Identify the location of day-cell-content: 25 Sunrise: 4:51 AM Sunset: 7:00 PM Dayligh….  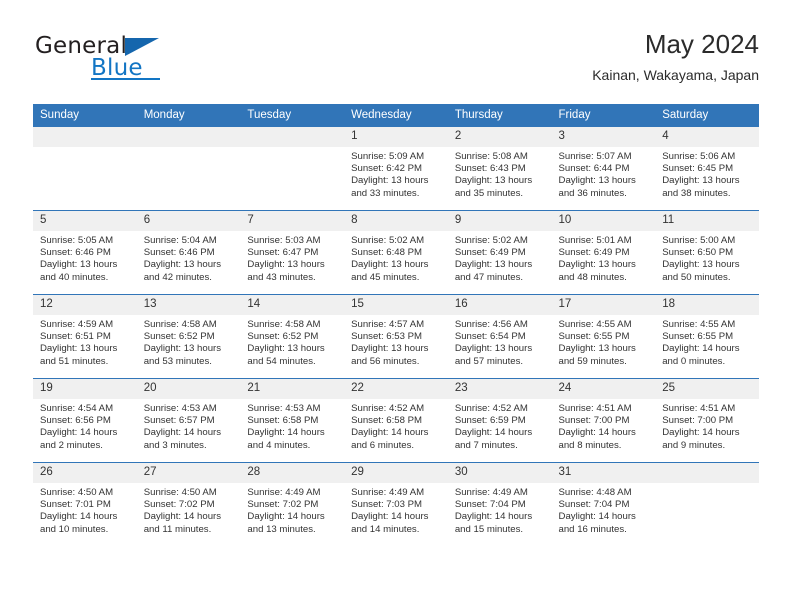
(707, 420).